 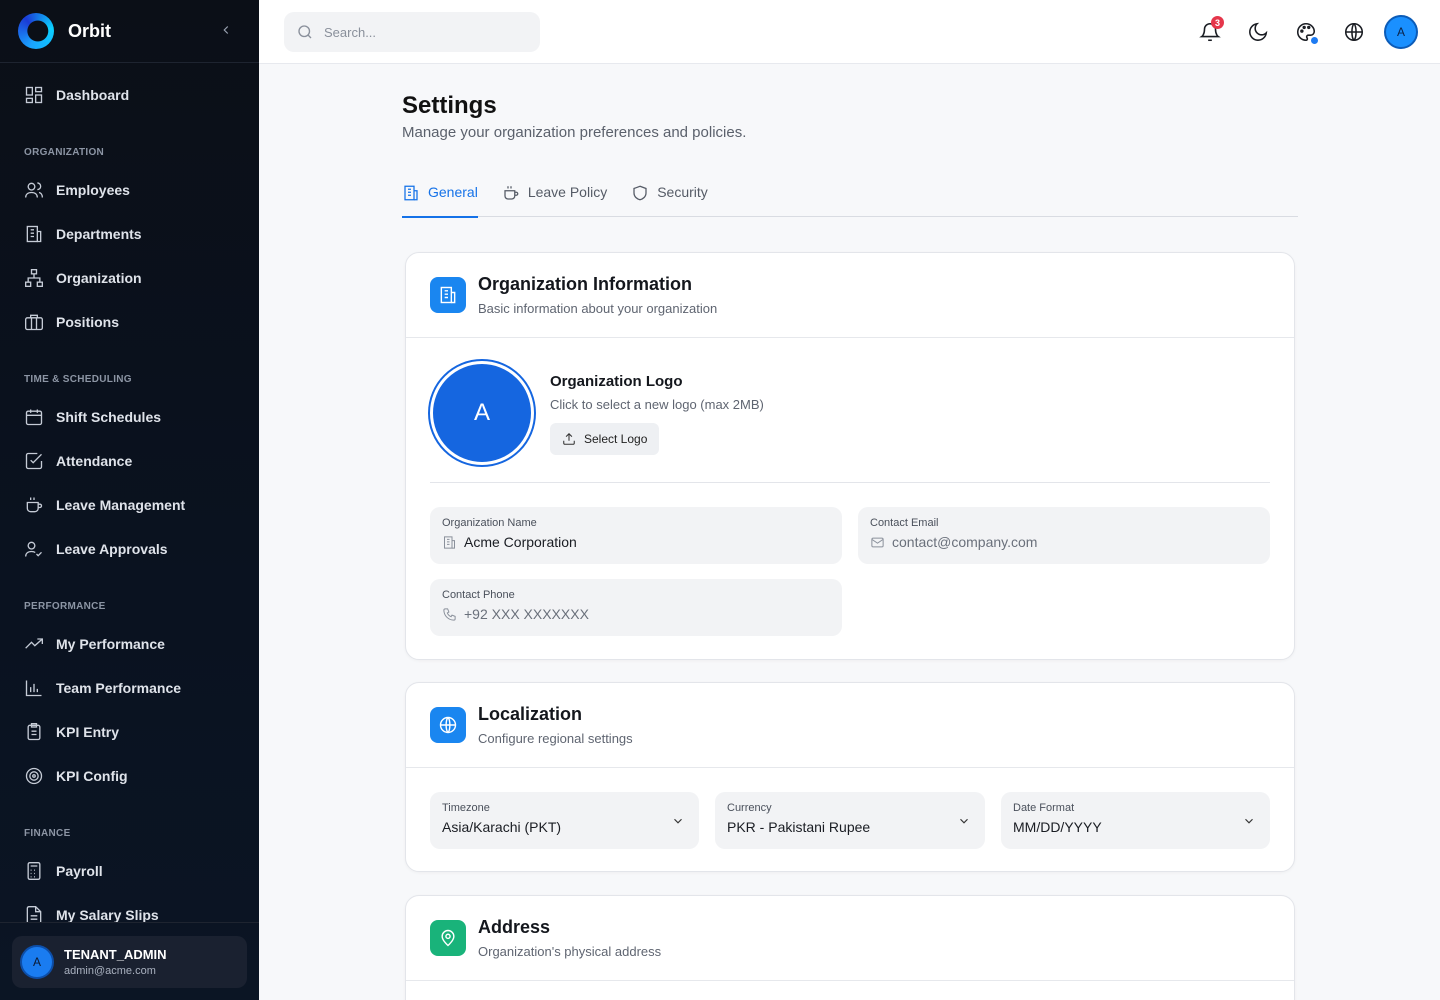 What do you see at coordinates (92, 776) in the screenshot?
I see `sidebar-item-label: KPI Config` at bounding box center [92, 776].